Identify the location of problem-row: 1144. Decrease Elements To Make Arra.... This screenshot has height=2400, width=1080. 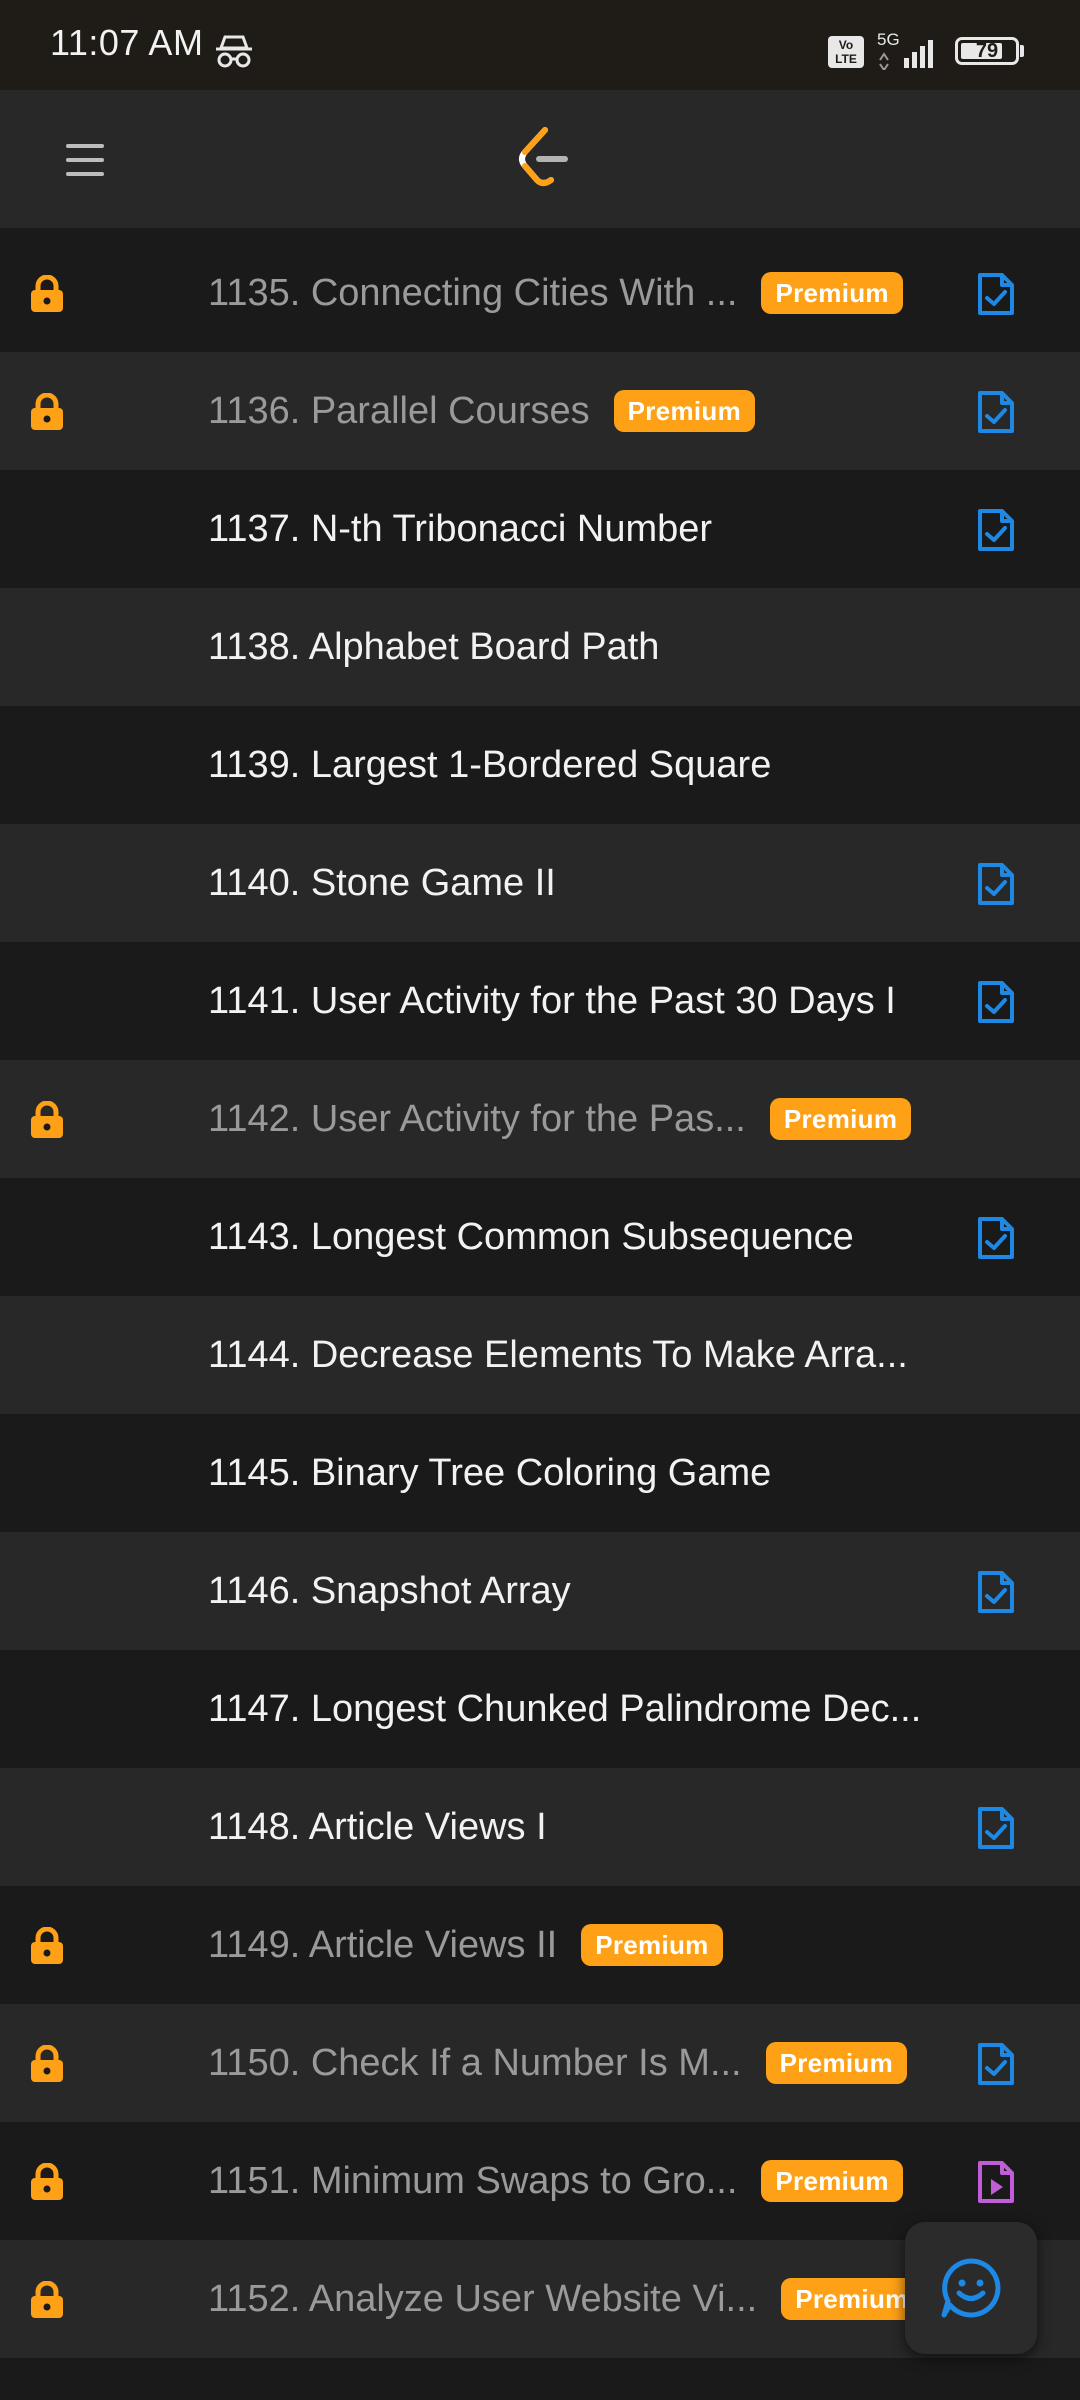
(540, 1355).